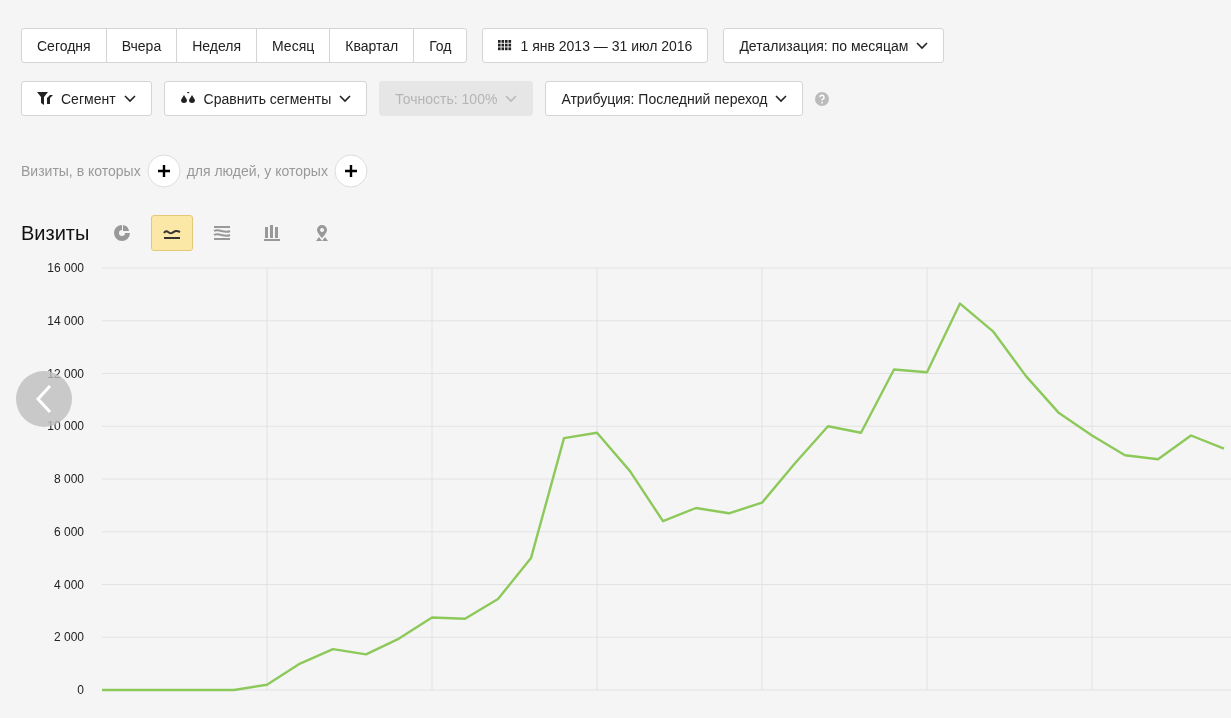  Describe the element at coordinates (293, 45) in the screenshot. I see `period-tab: Месяц` at that location.